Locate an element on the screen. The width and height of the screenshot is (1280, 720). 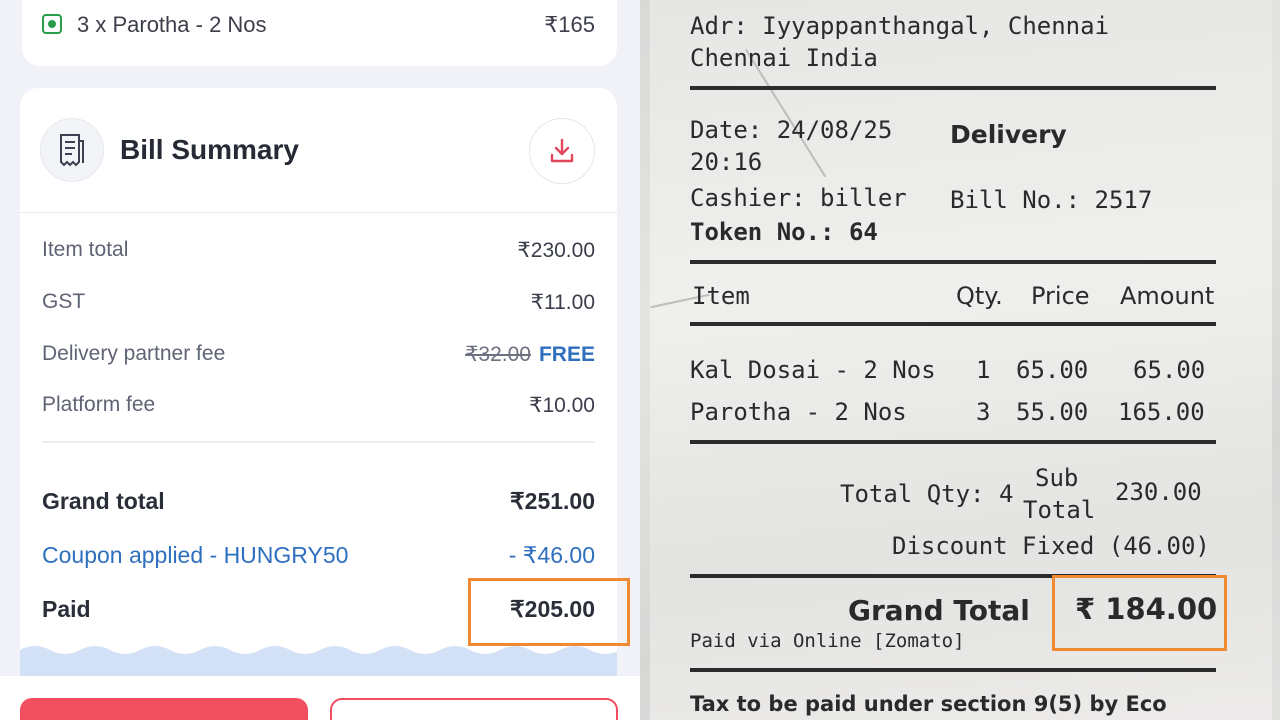
receipt-date: Date: 24/08/25 is located at coordinates (791, 130).